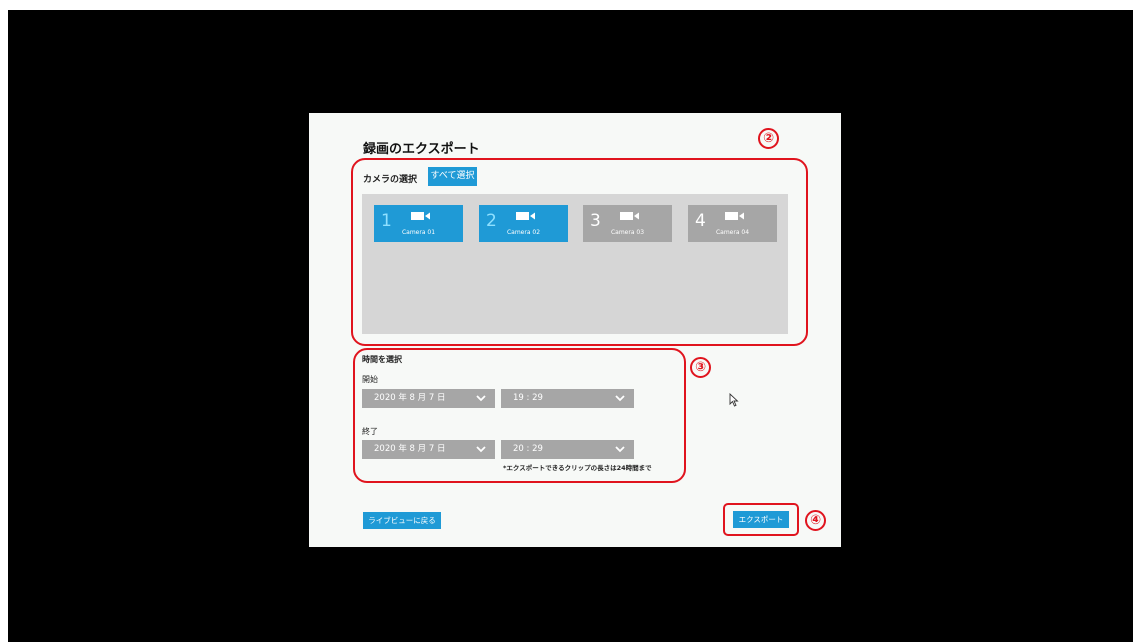 The width and height of the screenshot is (1133, 642). What do you see at coordinates (700, 367) in the screenshot?
I see `annotation-number-3: ③` at bounding box center [700, 367].